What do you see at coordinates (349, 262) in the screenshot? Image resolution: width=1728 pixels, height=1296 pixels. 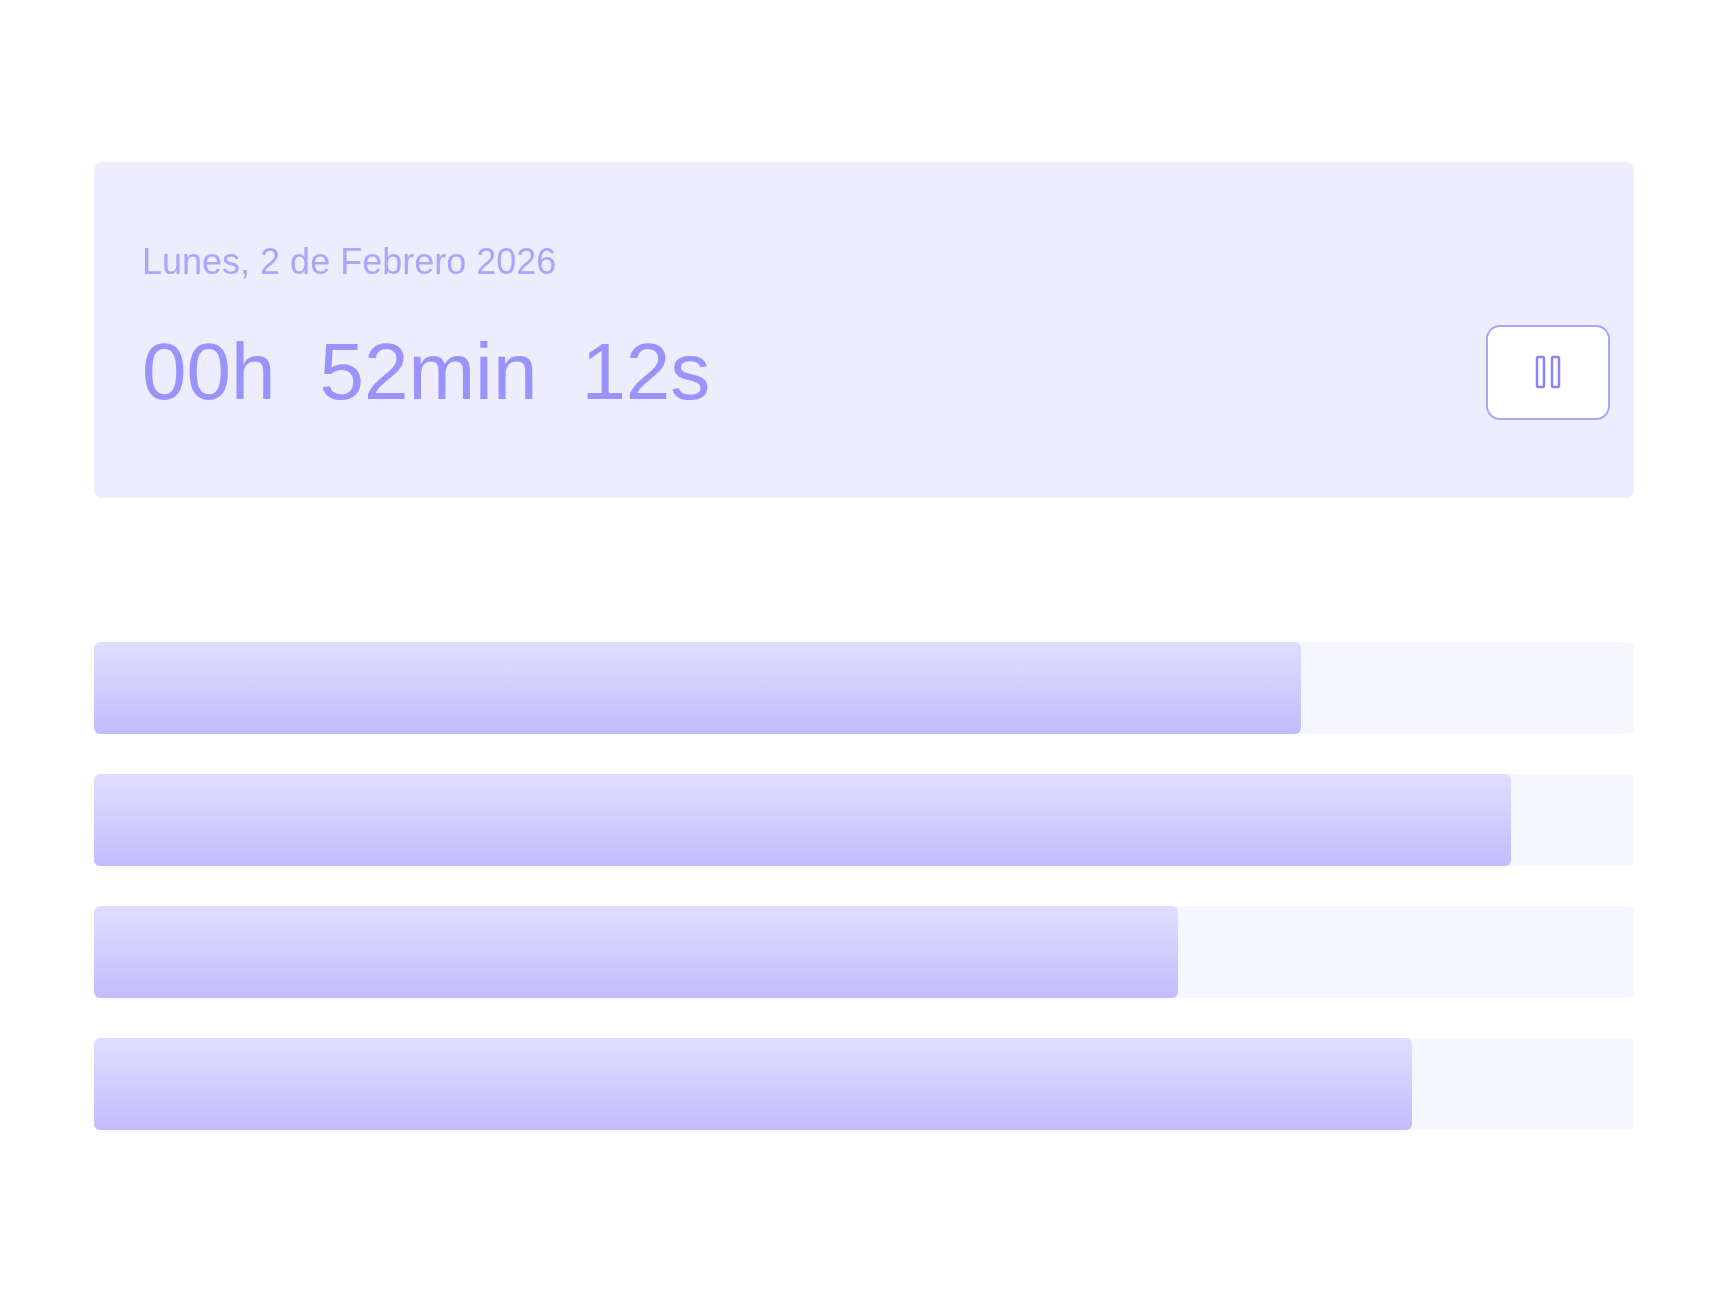 I see `date-text: Lunes, 2 de Febrero 2026` at bounding box center [349, 262].